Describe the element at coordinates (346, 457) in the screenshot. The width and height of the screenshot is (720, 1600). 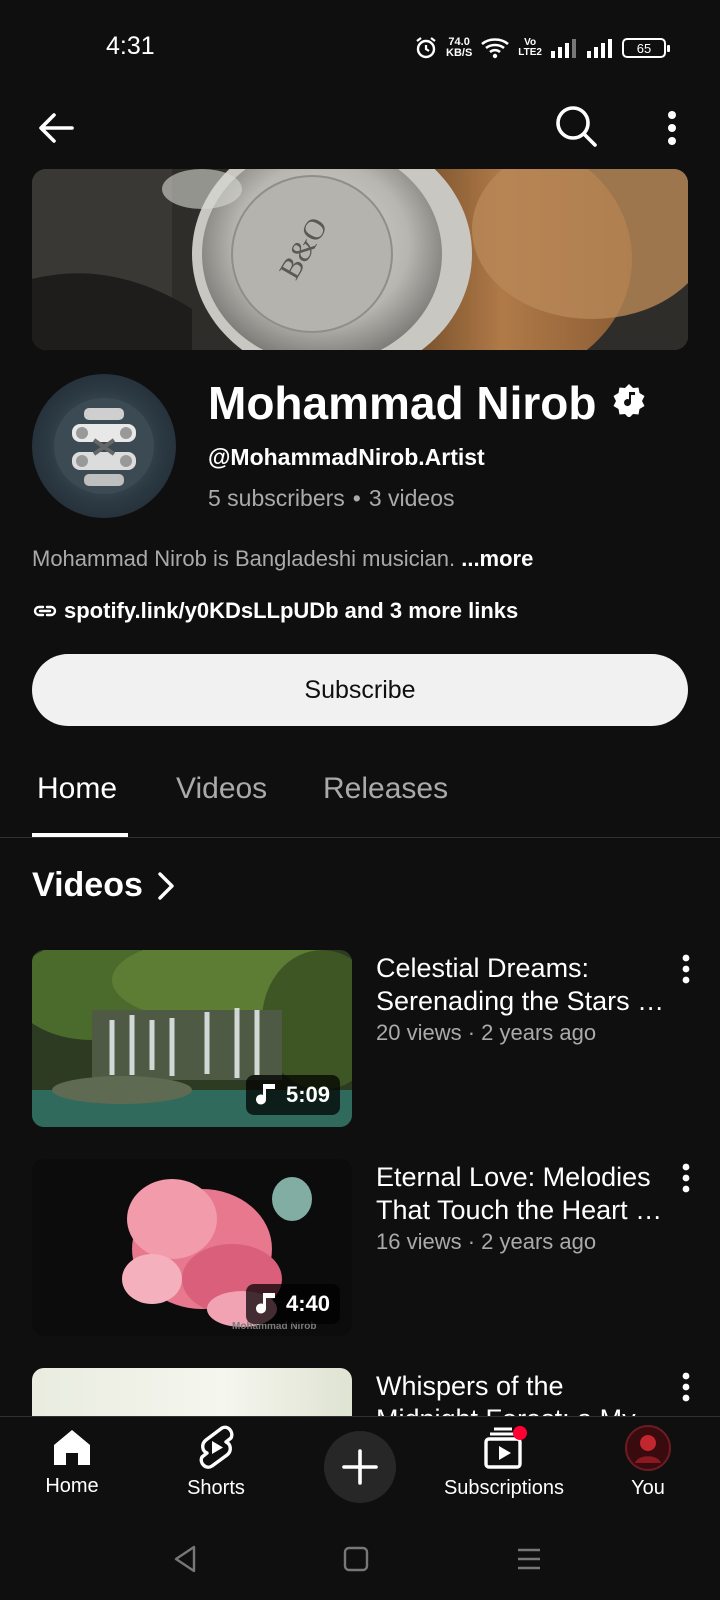
I see `channel-handle: @MohammadNirob.Artist` at that location.